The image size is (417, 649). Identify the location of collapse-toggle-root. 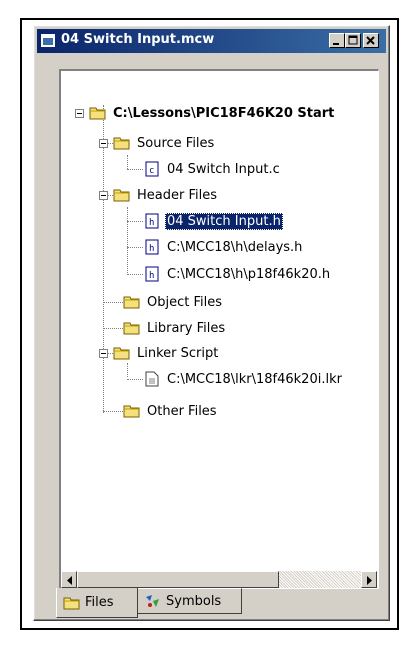
(79, 113).